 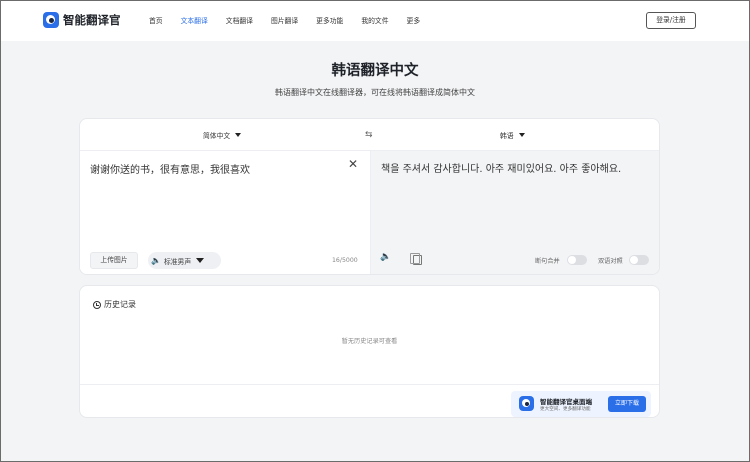 I want to click on history-empty-text: 暂无历史记录可查看, so click(x=369, y=341).